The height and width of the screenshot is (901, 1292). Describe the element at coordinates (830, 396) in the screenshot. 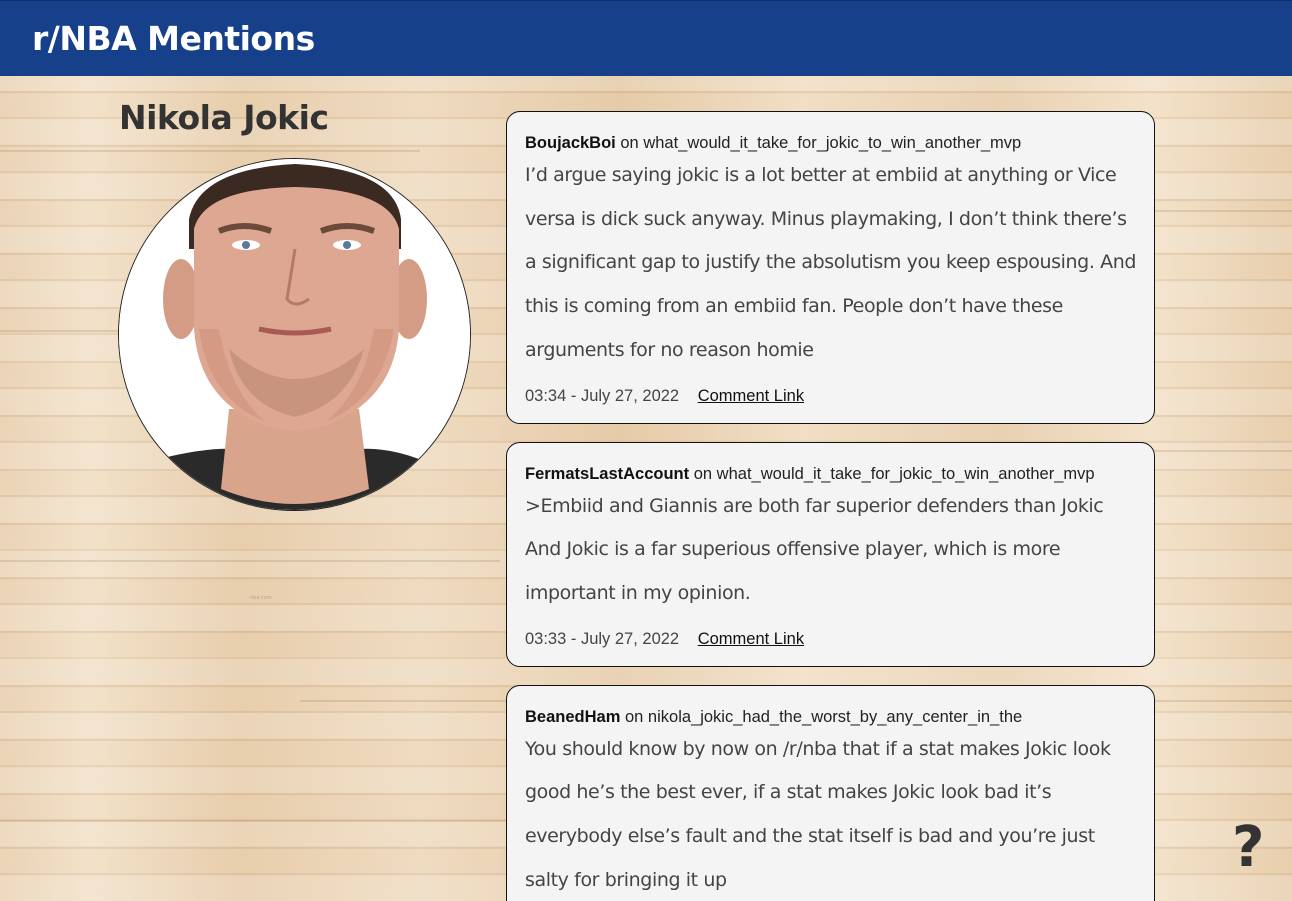

I see `comment-footer: 03:34 - July 27, 2022 Comment Link` at that location.